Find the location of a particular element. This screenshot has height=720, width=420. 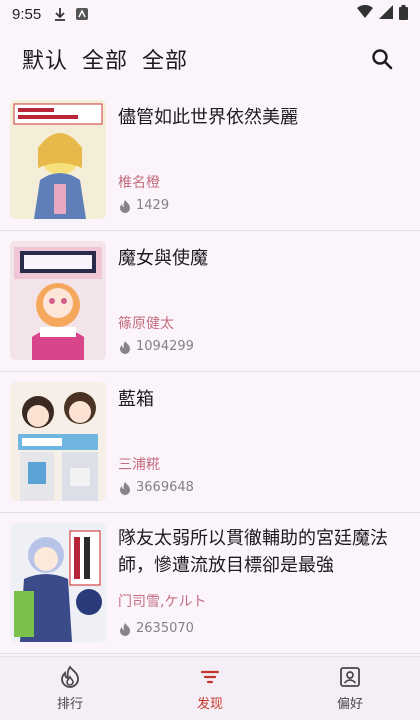

comic-author: 椎名橙 is located at coordinates (139, 182).